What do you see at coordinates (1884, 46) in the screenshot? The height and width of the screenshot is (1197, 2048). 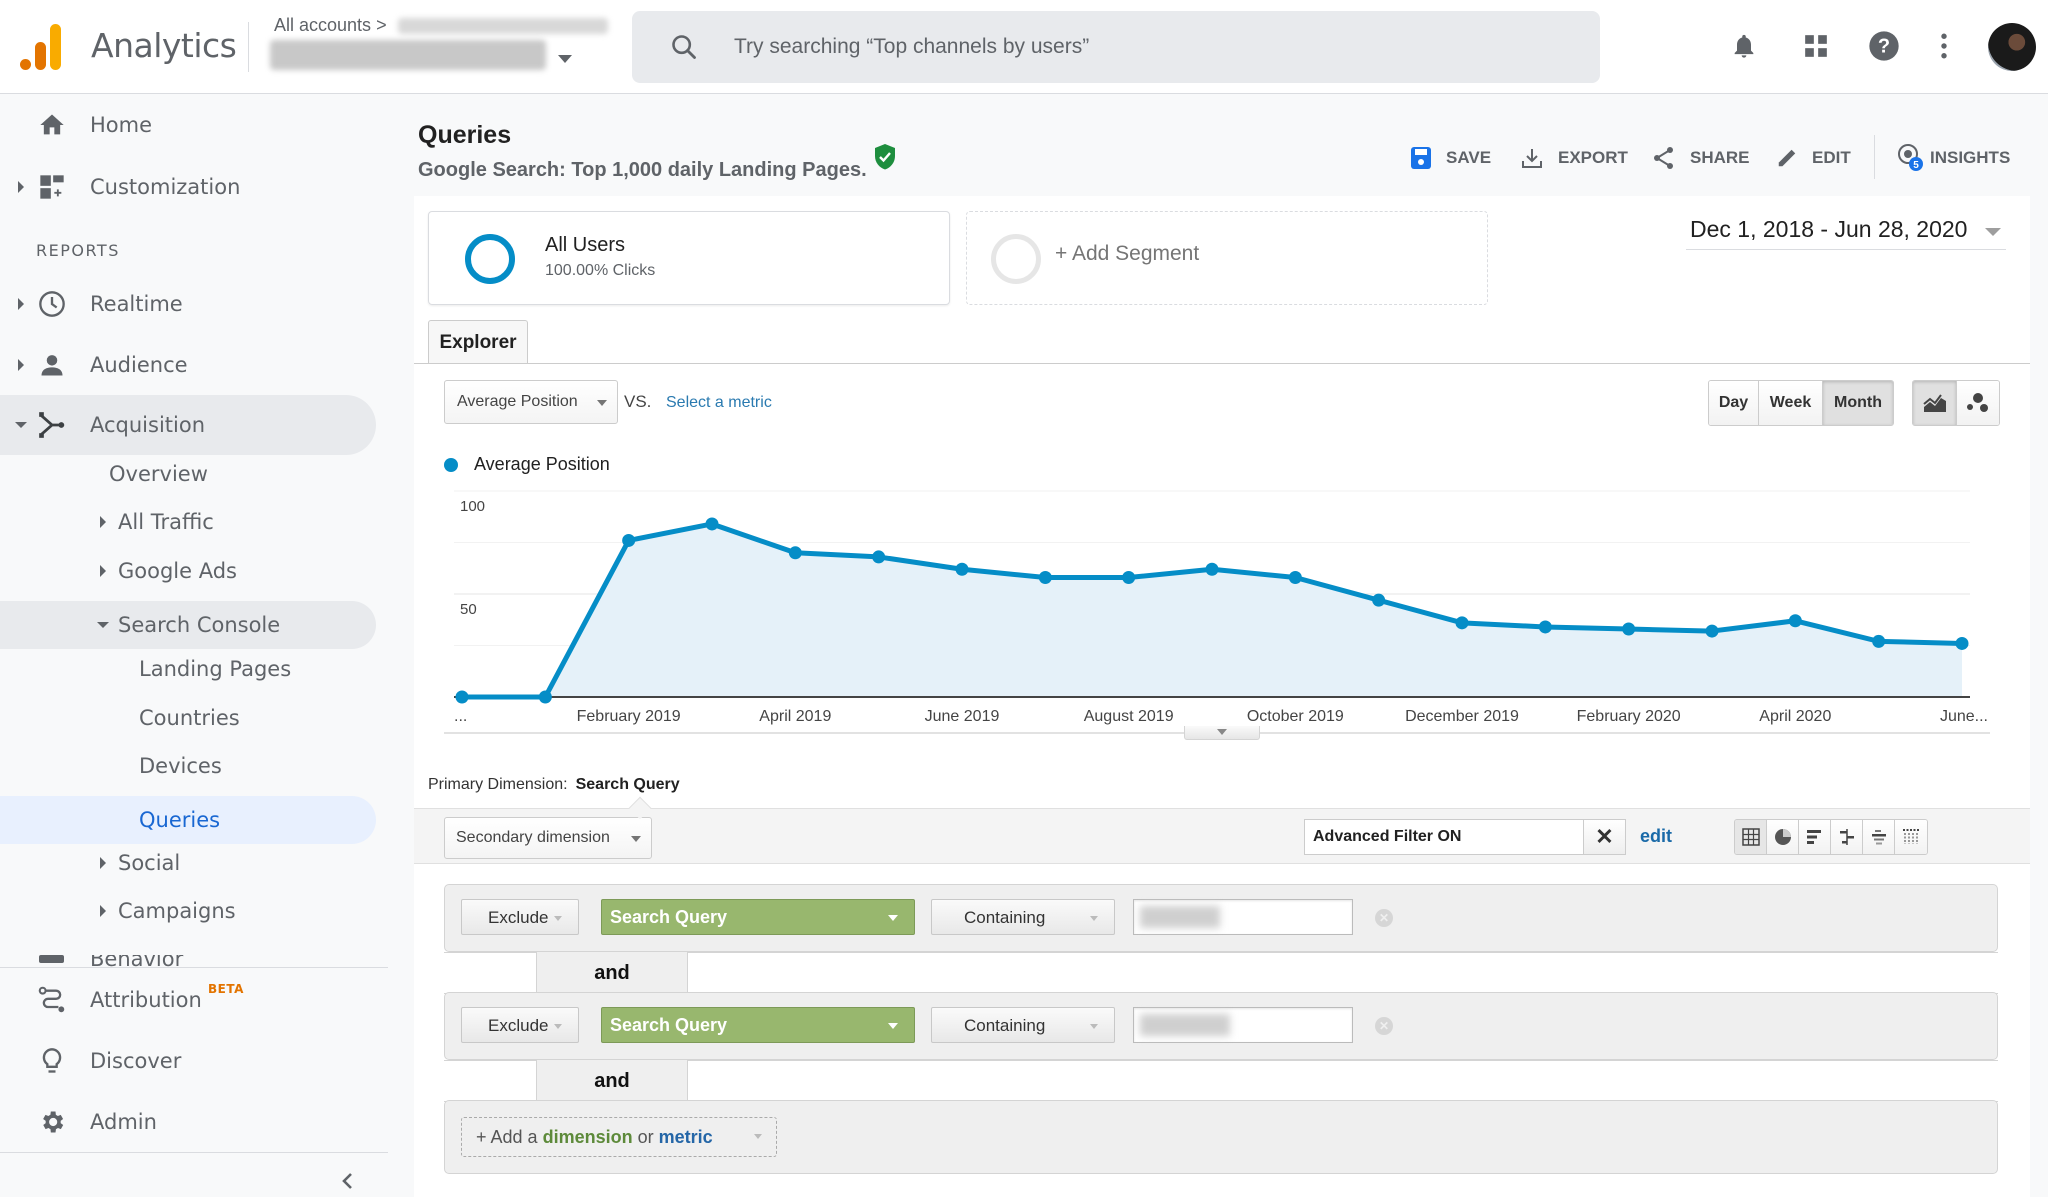 I see `help-button: ?` at bounding box center [1884, 46].